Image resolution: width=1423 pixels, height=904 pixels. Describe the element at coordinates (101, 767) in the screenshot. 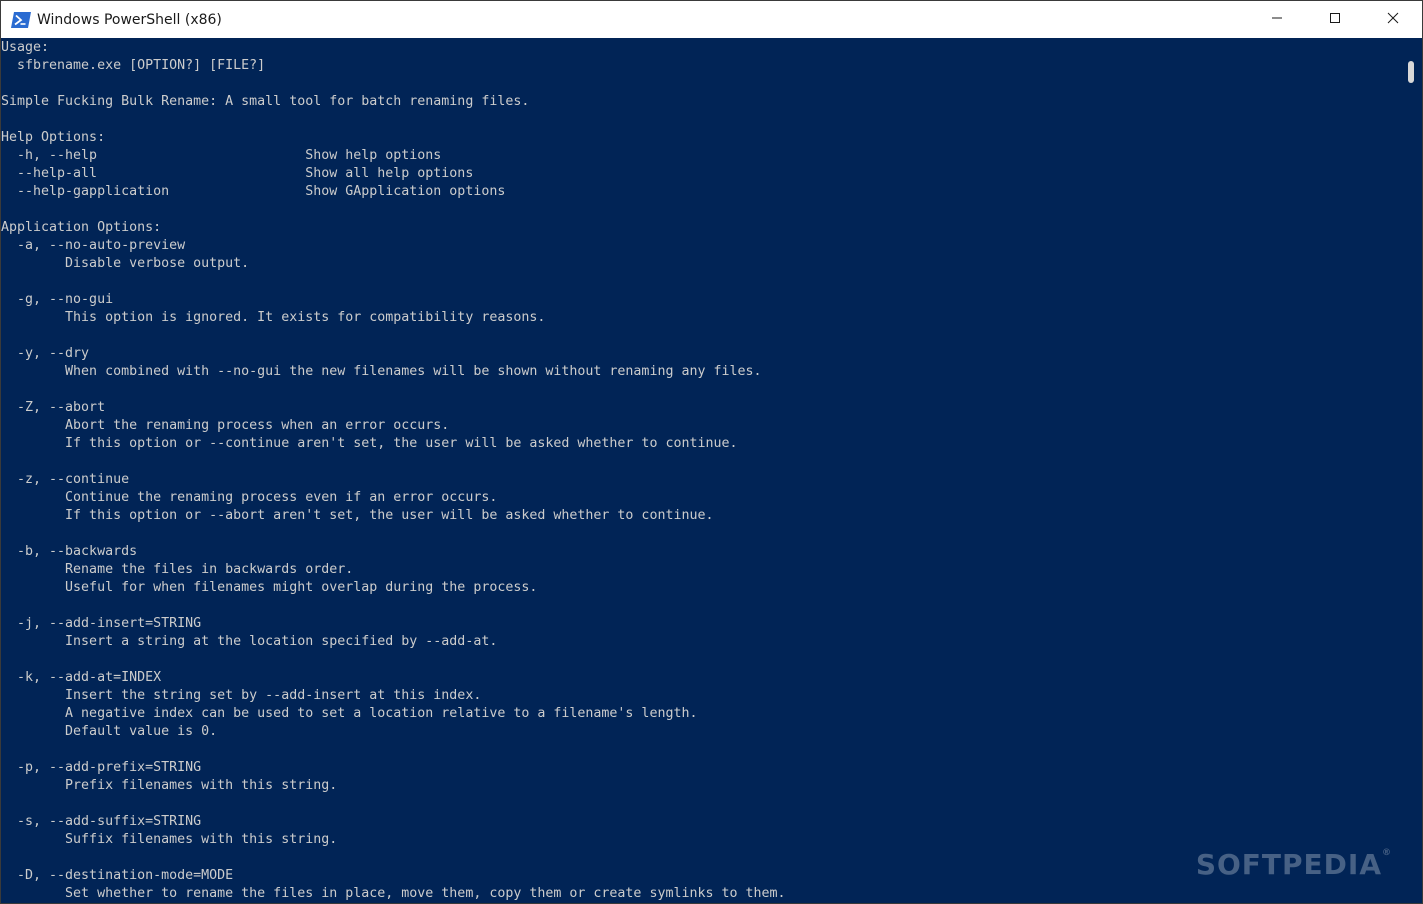

I see `console-line: -p, --add-prefix=STRING` at that location.